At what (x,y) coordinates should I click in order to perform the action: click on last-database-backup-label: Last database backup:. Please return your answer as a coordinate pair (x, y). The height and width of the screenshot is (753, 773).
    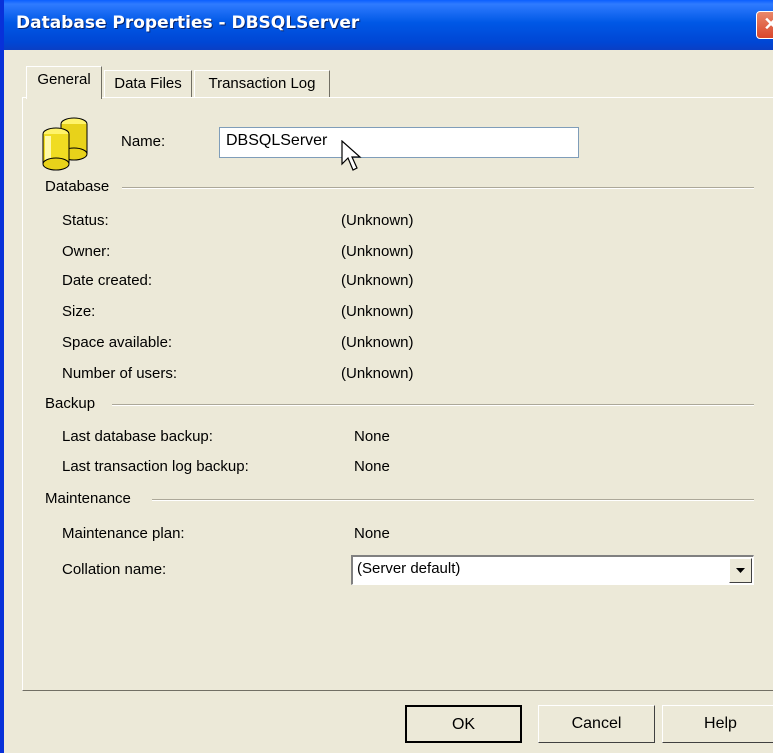
    Looking at the image, I should click on (137, 436).